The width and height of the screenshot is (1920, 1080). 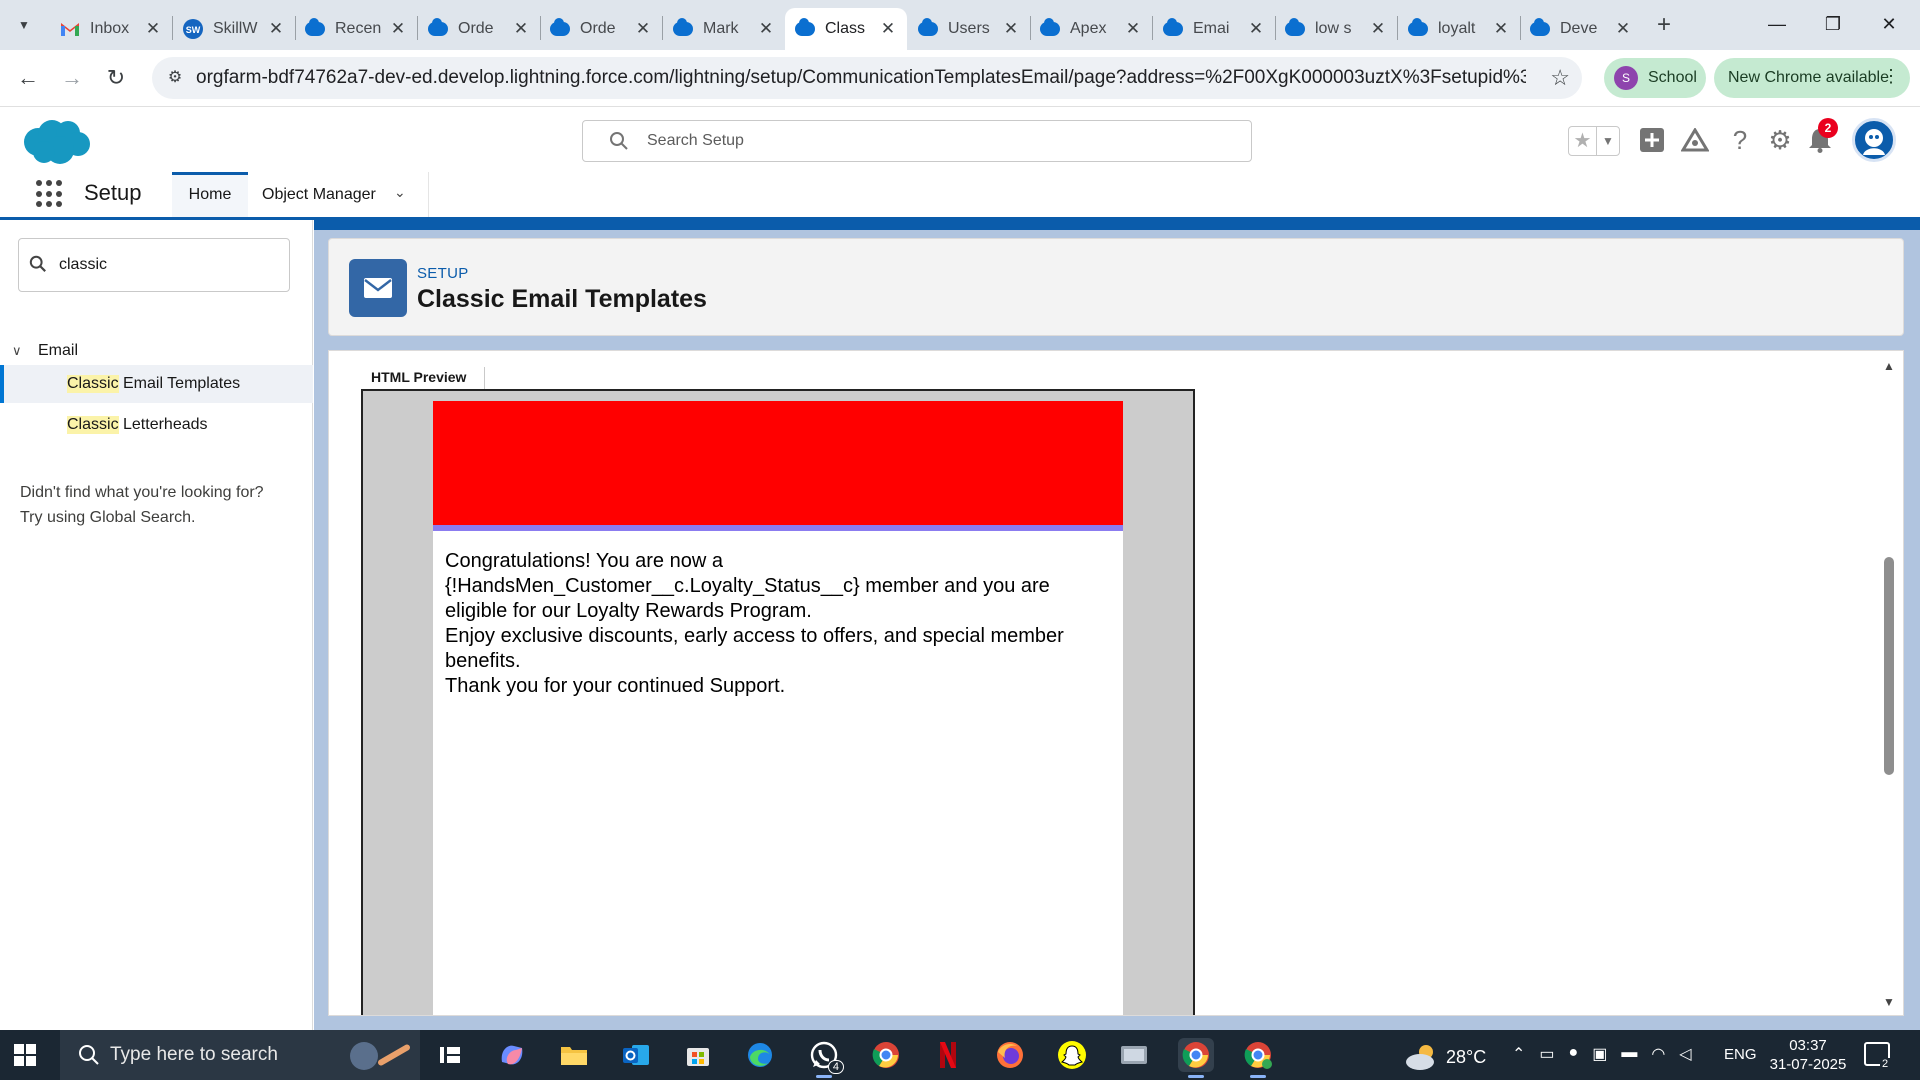 What do you see at coordinates (886, 1055) in the screenshot?
I see `chrome-profile-icon` at bounding box center [886, 1055].